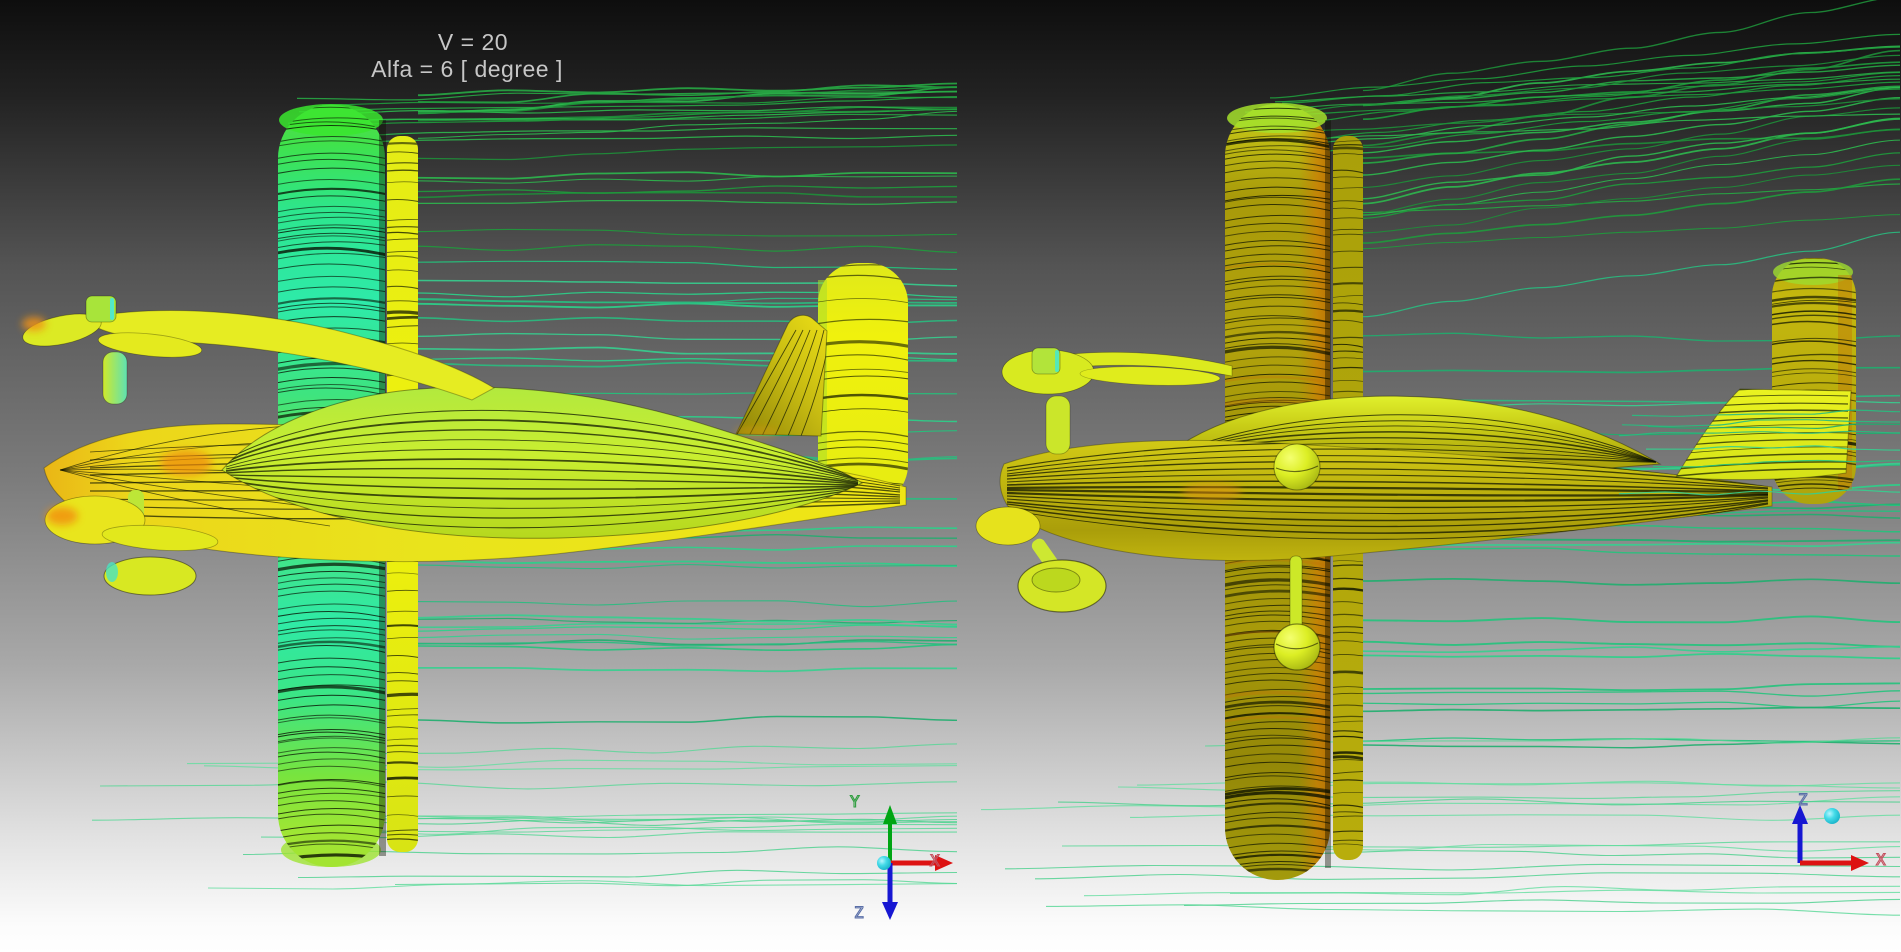  I want to click on landing-gear-sphere-right, so click(1297, 467).